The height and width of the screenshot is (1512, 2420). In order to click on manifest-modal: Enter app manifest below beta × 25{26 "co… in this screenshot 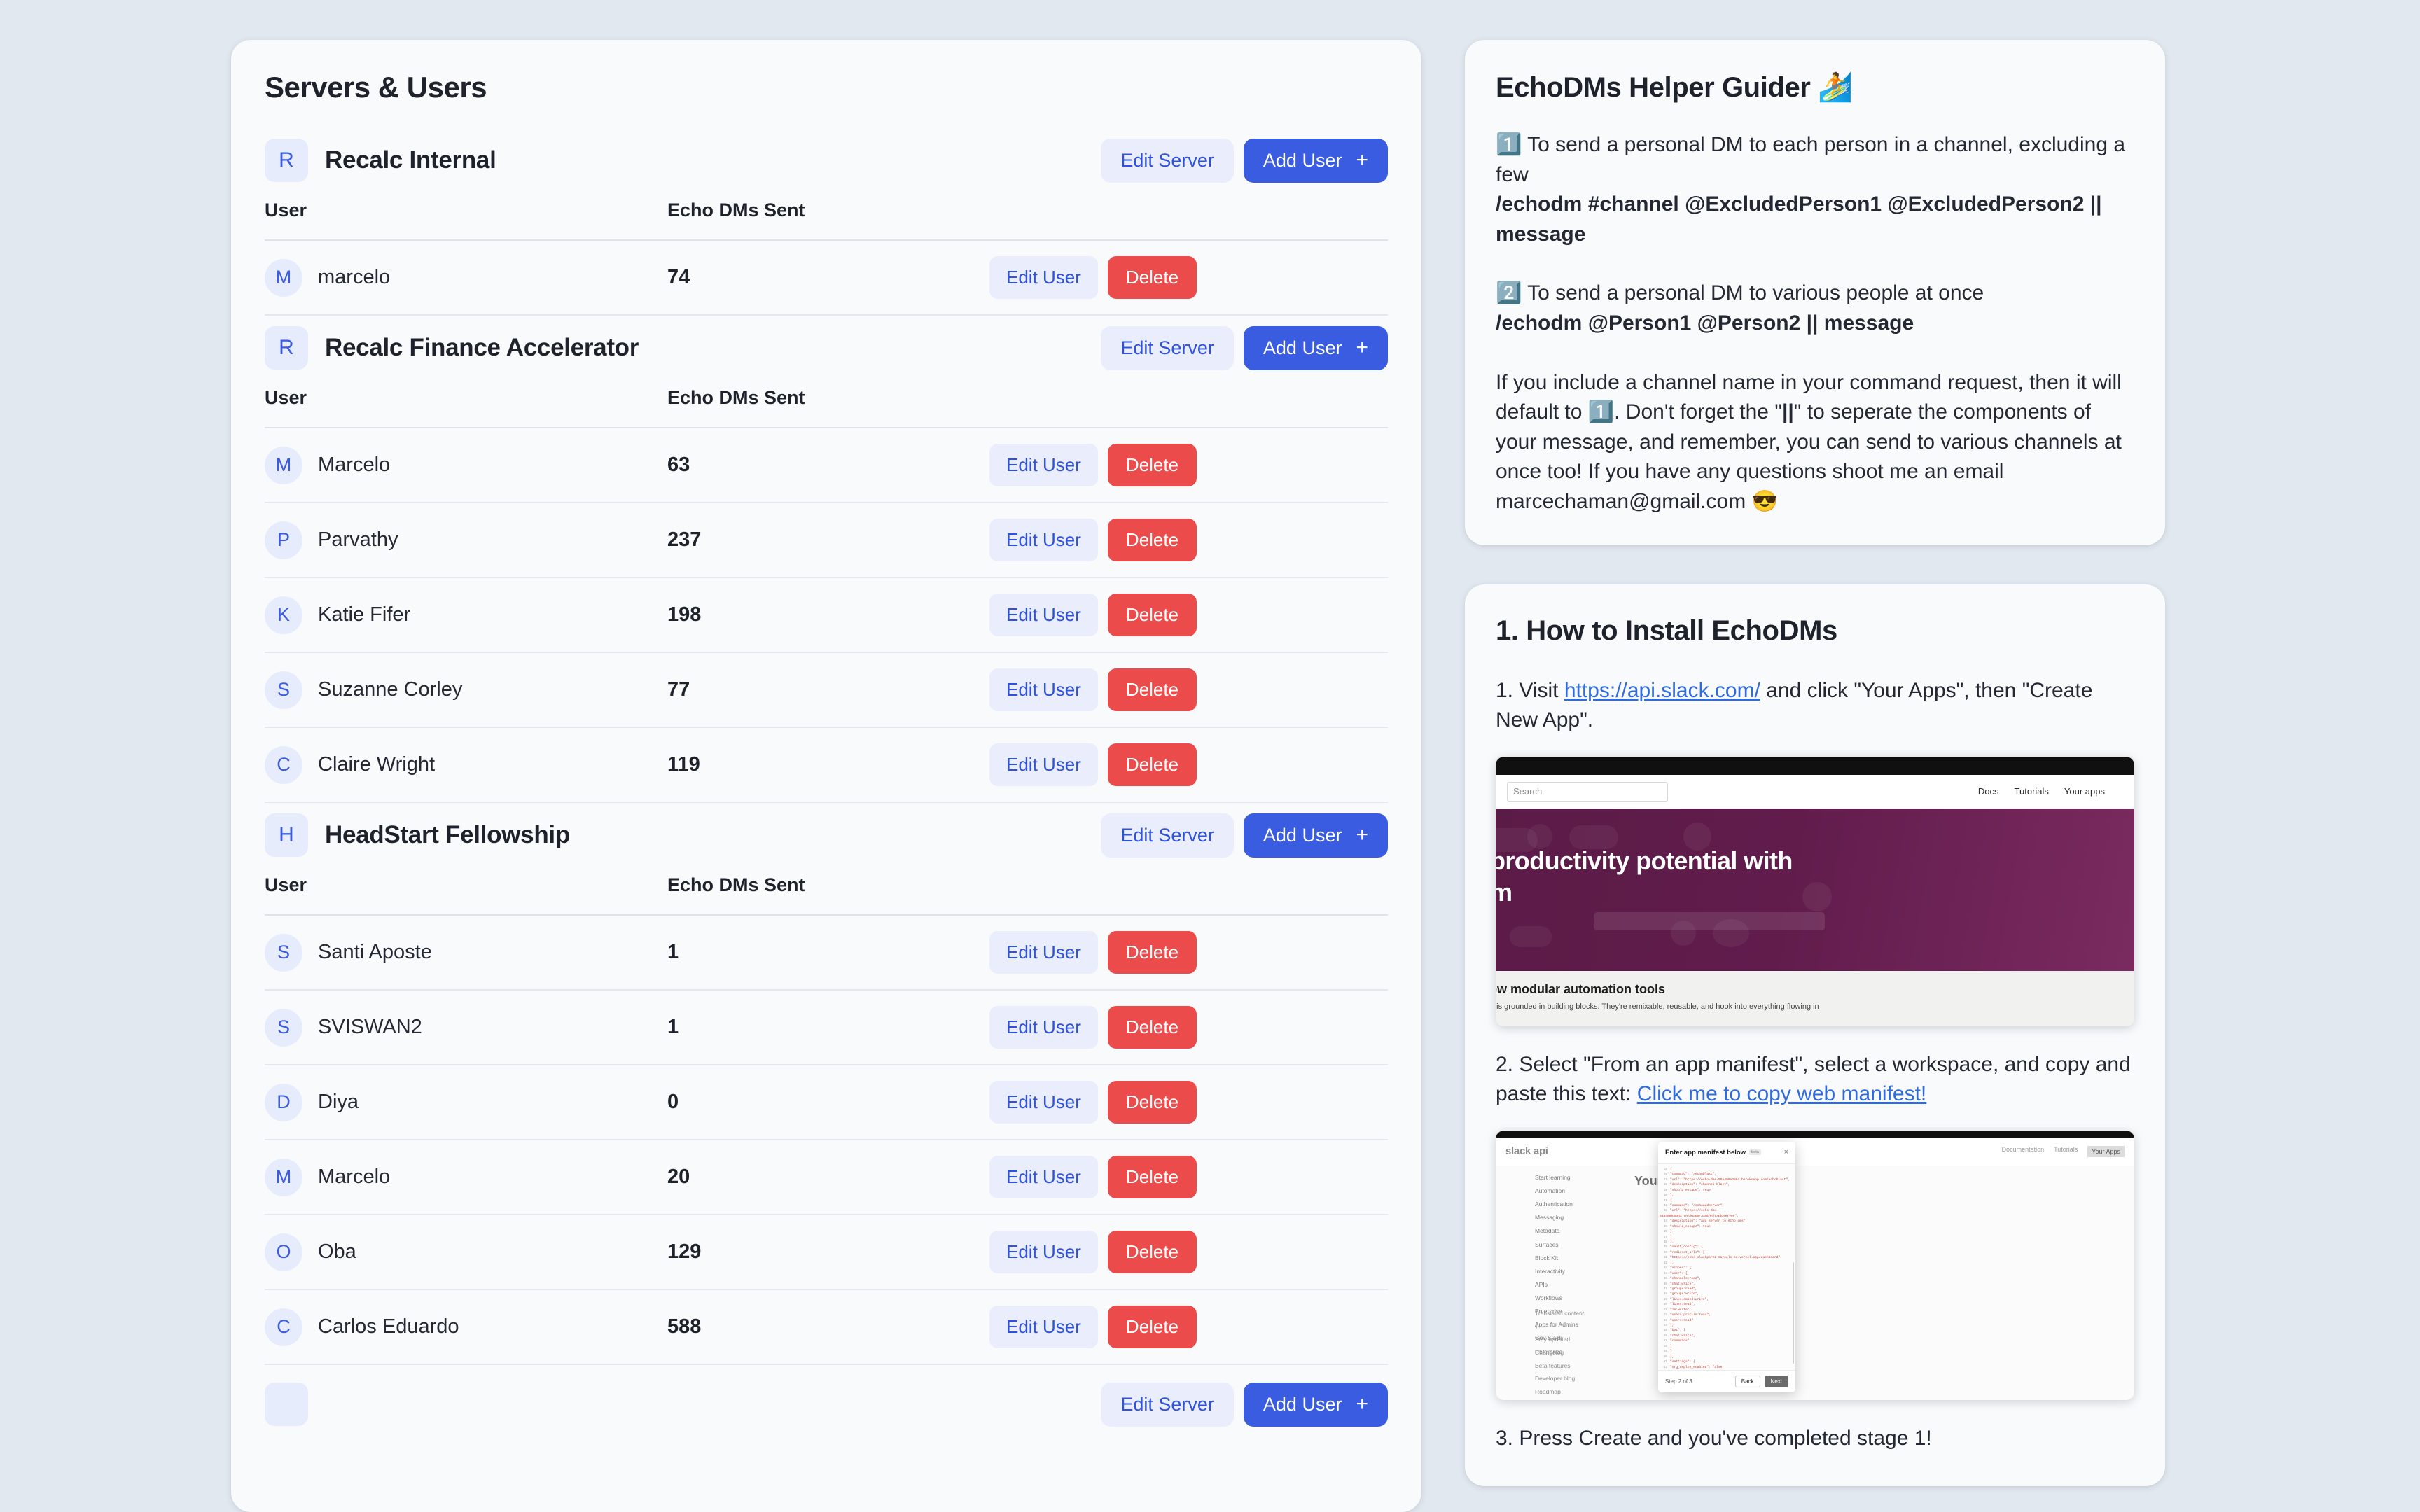, I will do `click(1726, 1266)`.